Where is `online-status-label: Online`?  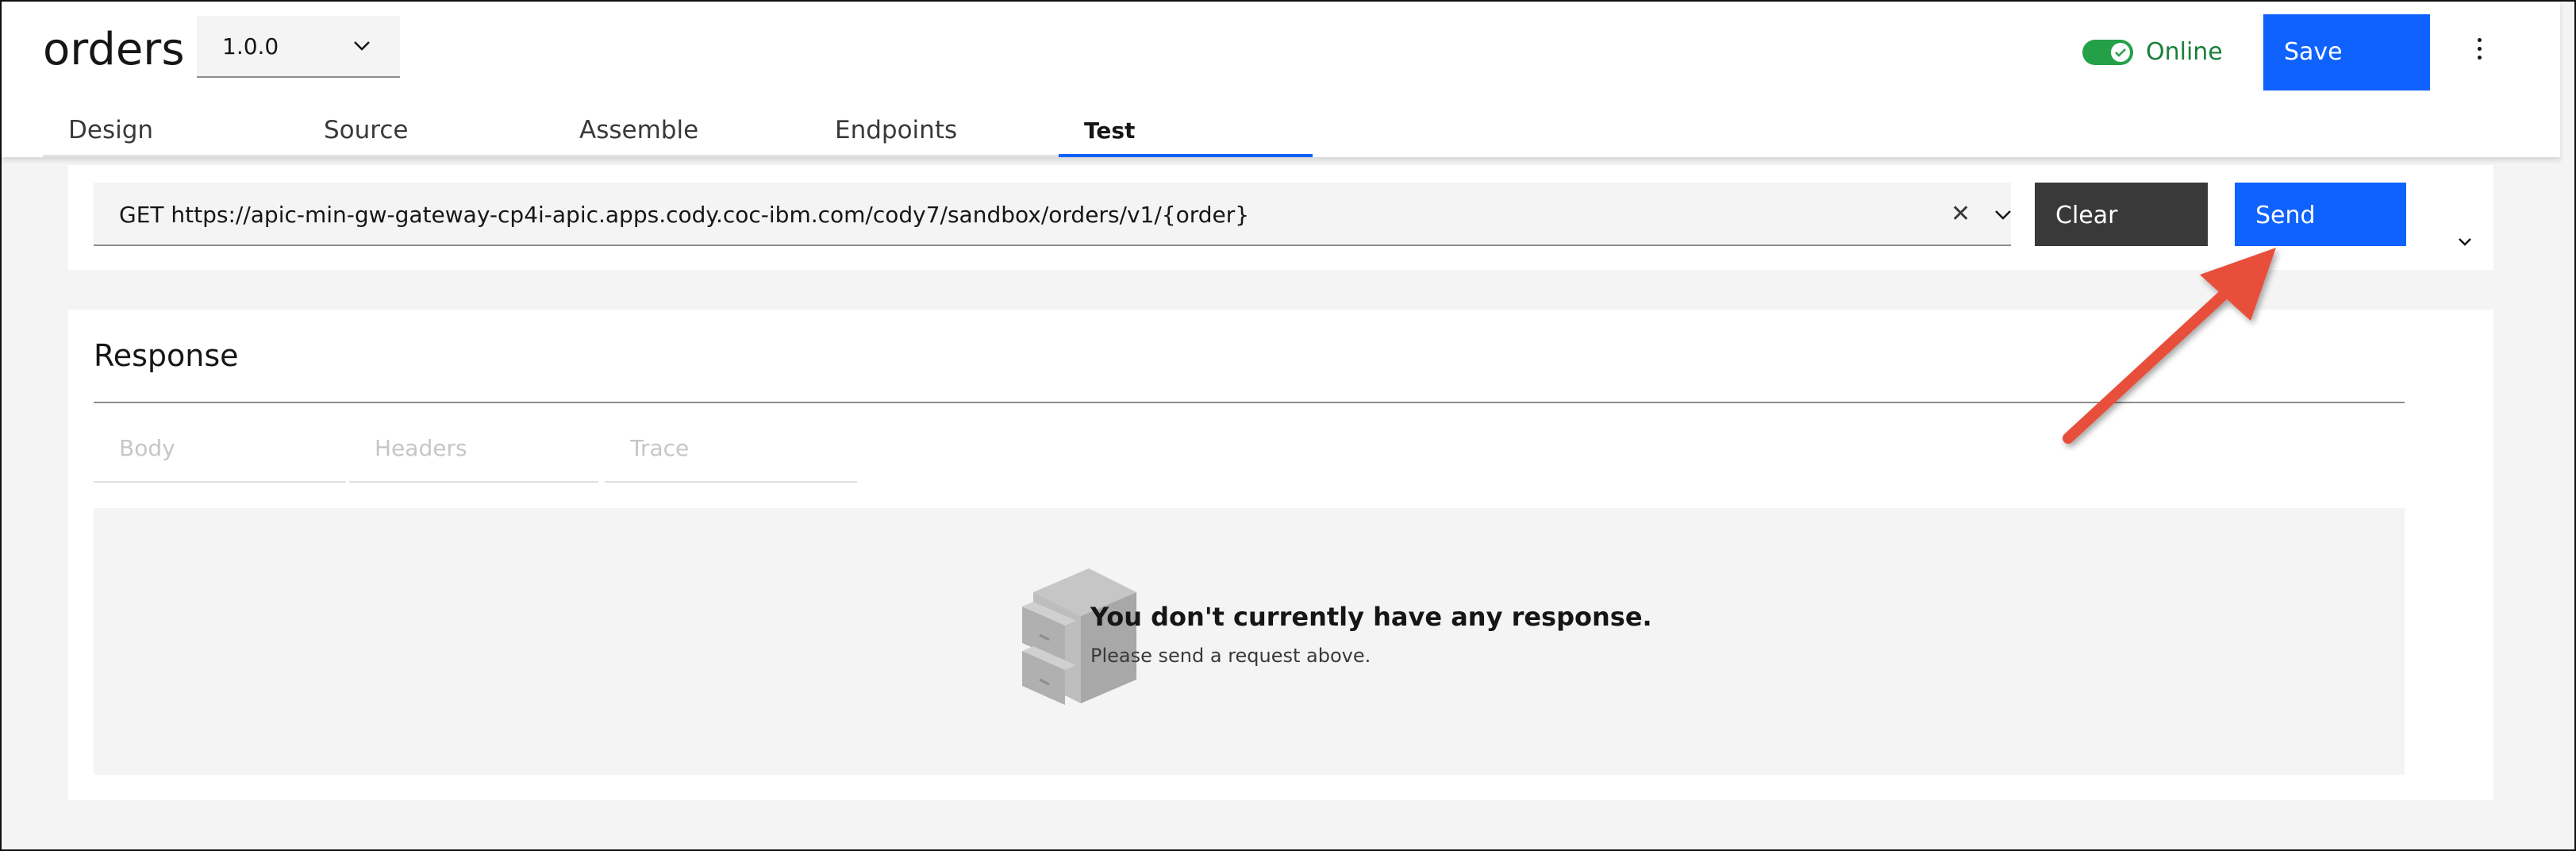 online-status-label: Online is located at coordinates (2184, 52).